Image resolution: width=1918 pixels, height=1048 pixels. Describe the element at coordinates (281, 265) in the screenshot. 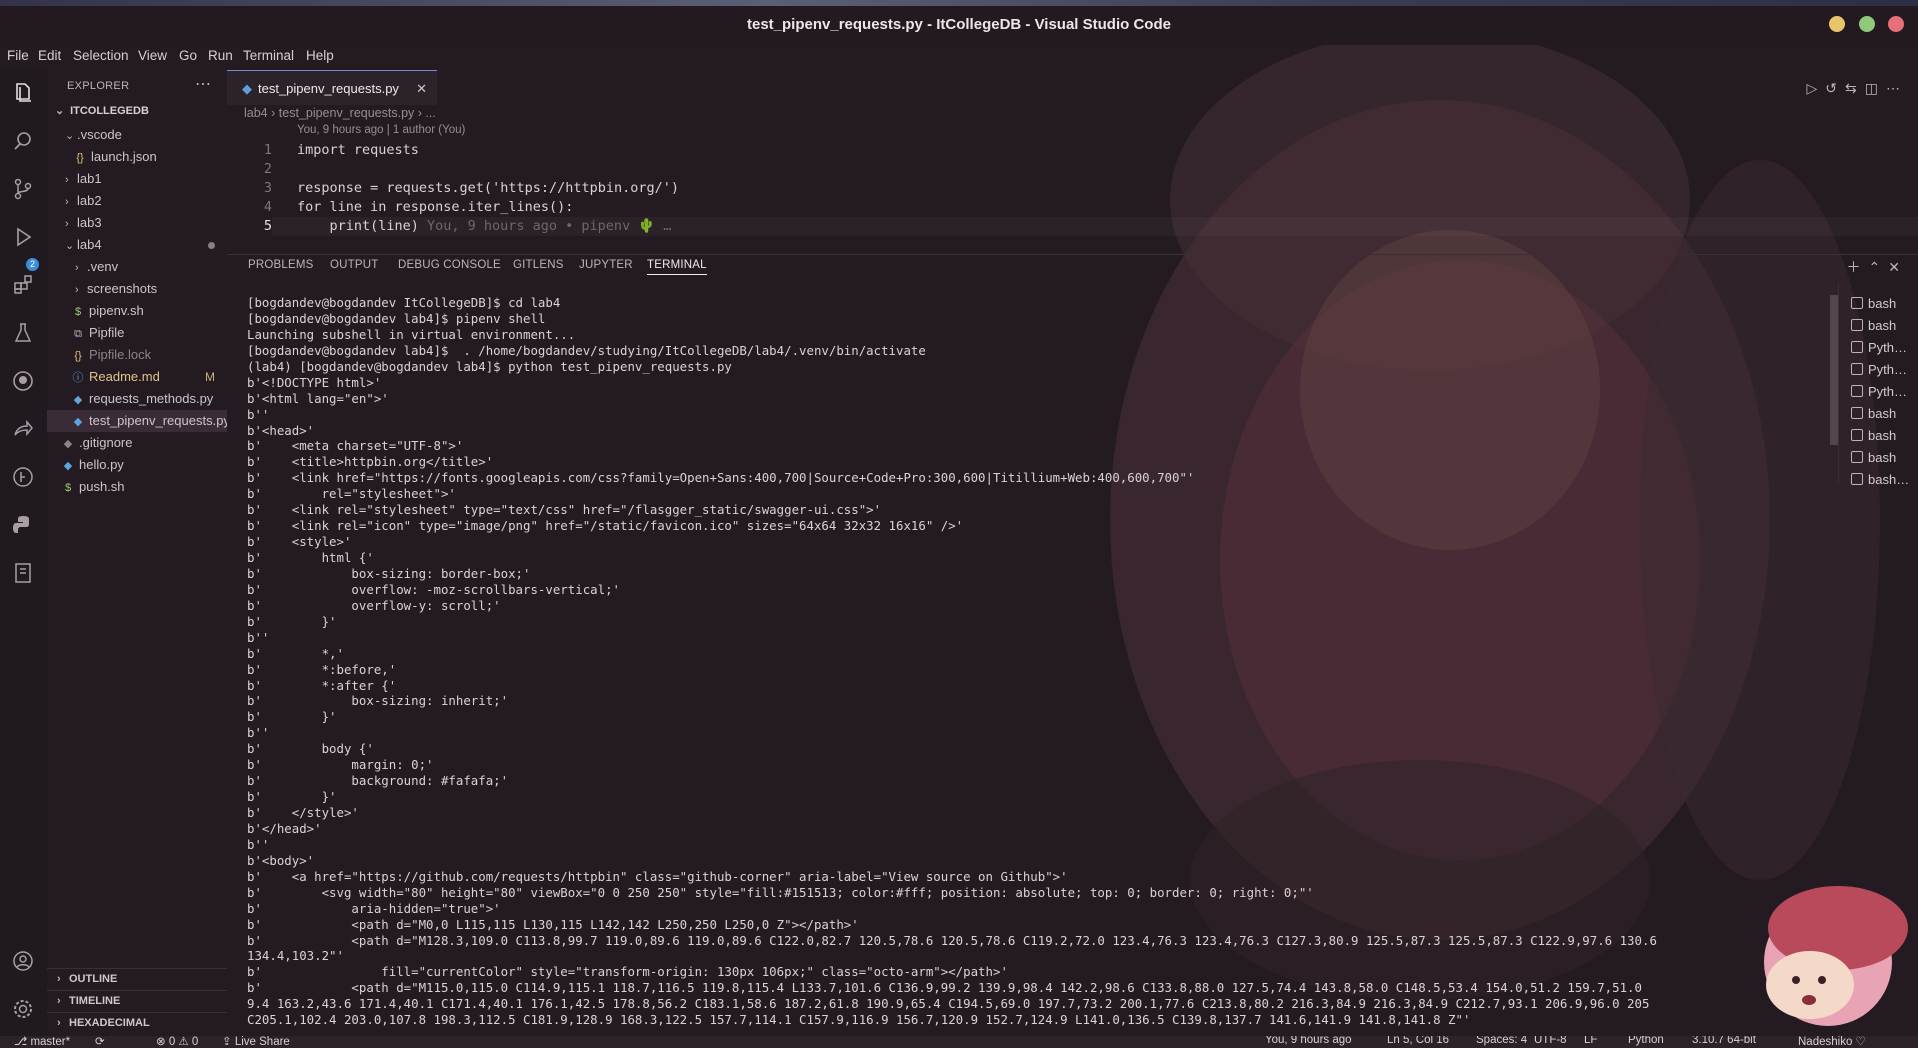

I see `tab-problems: PROBLEMS` at that location.